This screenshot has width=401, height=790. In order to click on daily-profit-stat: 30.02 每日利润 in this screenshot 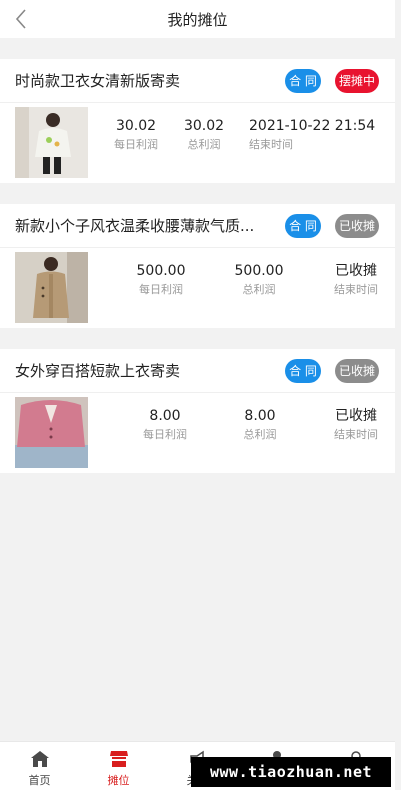, I will do `click(136, 135)`.